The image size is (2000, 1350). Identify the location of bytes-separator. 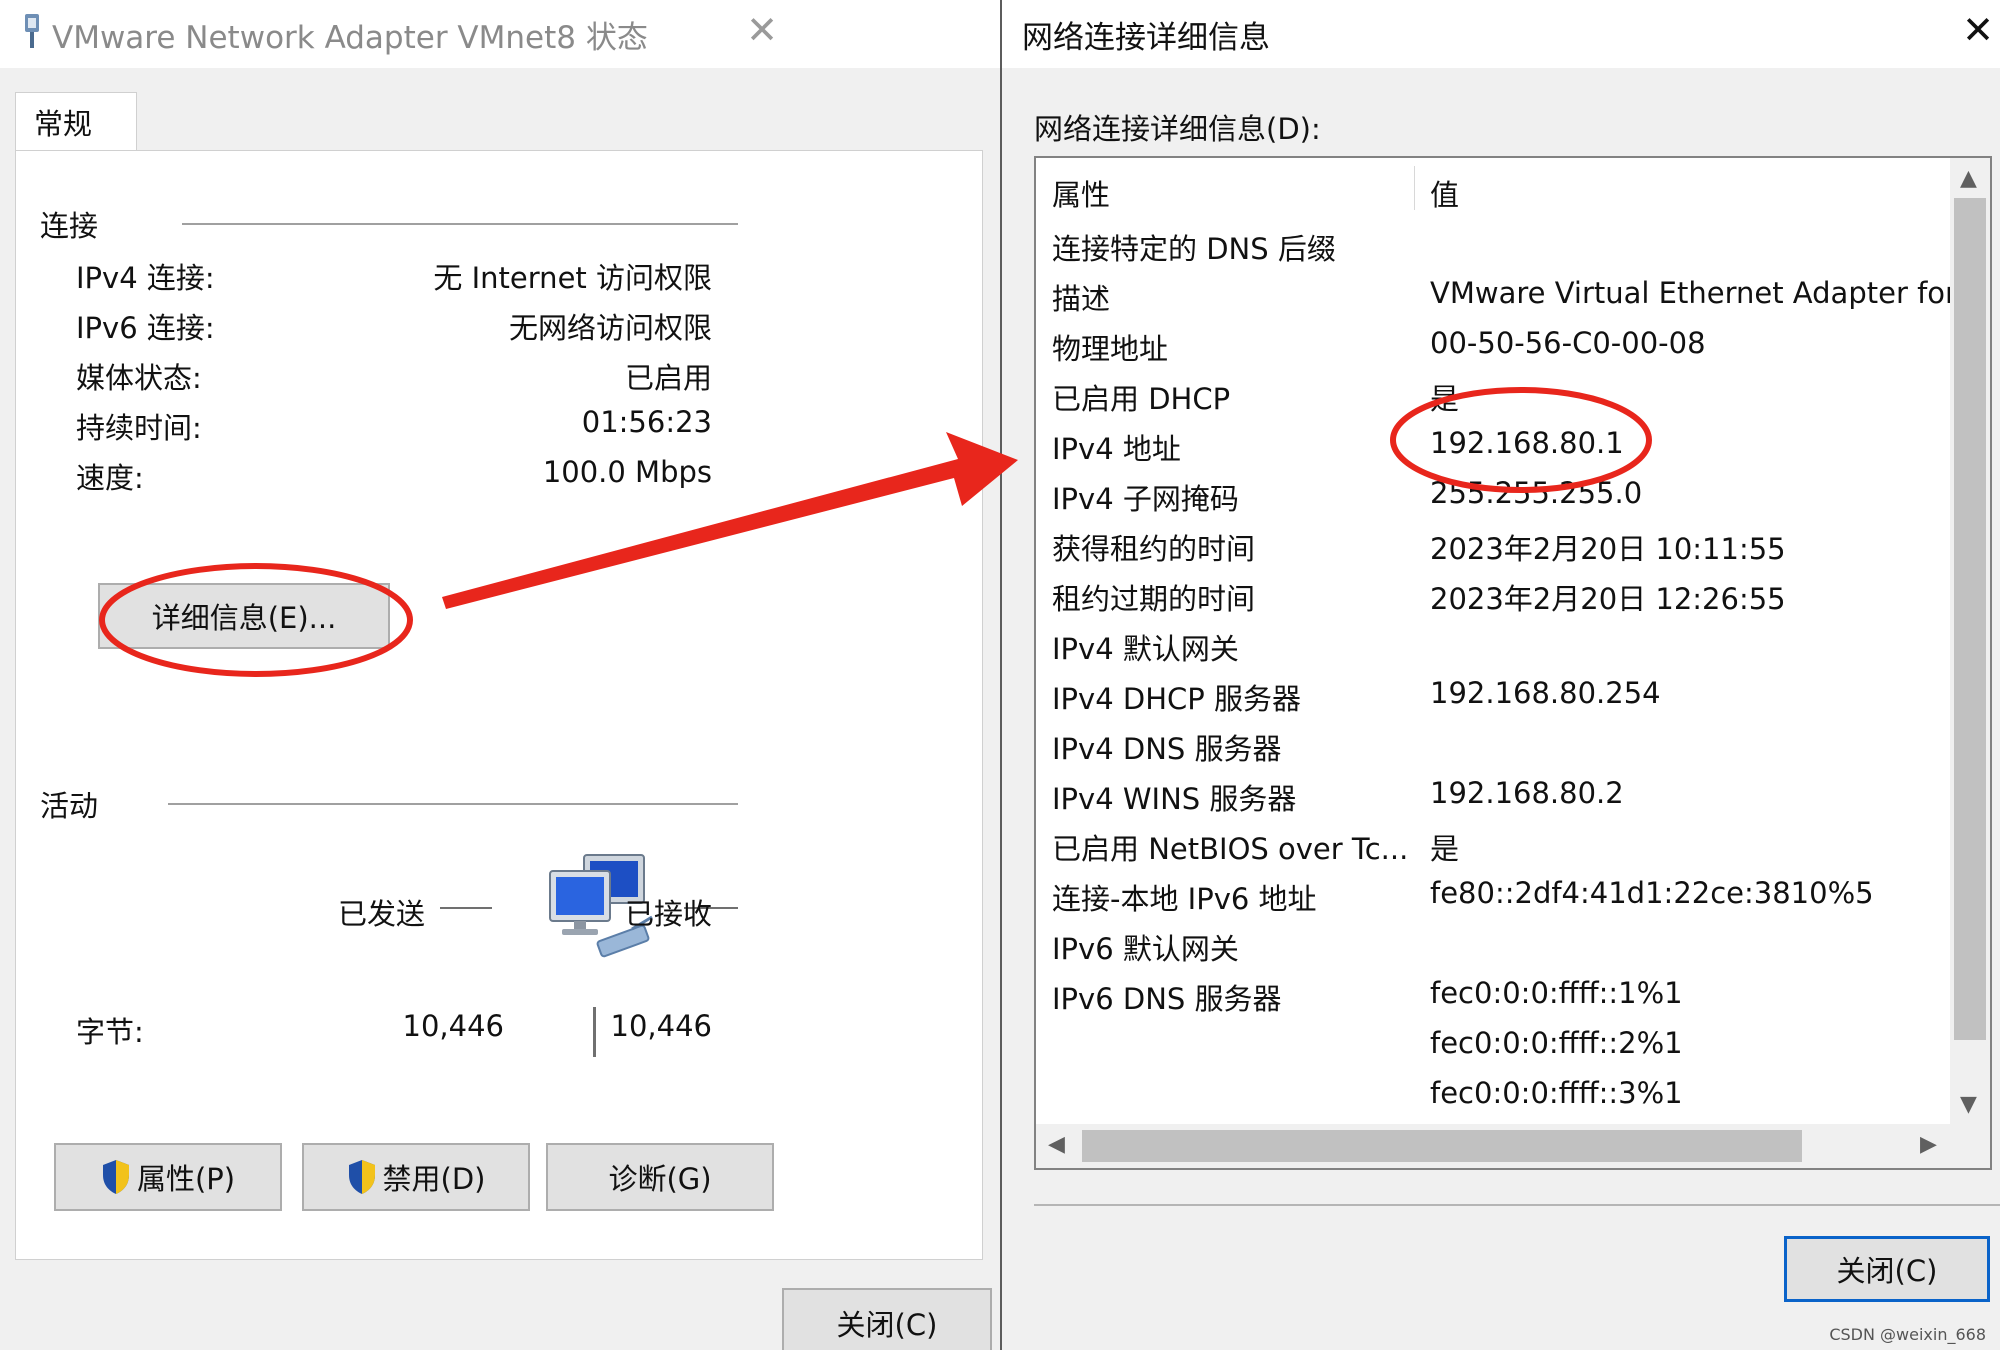
(594, 1032).